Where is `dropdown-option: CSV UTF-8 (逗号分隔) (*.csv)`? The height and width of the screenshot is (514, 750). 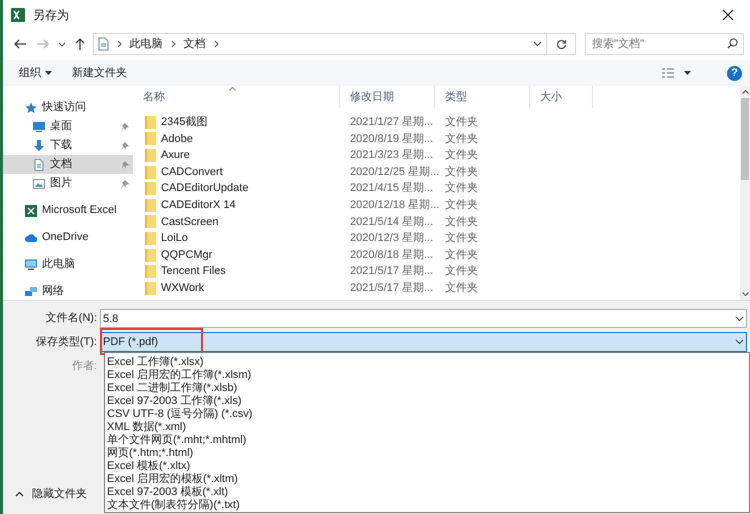
dropdown-option: CSV UTF-8 (逗号分隔) (*.csv) is located at coordinates (179, 414).